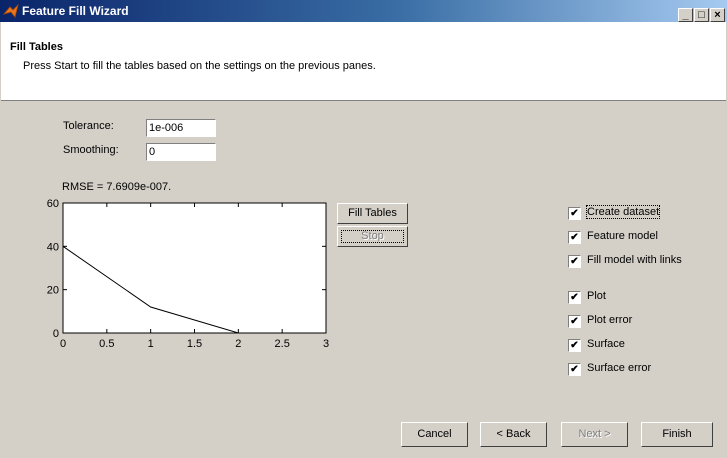  I want to click on x-tick-label: 2, so click(238, 344).